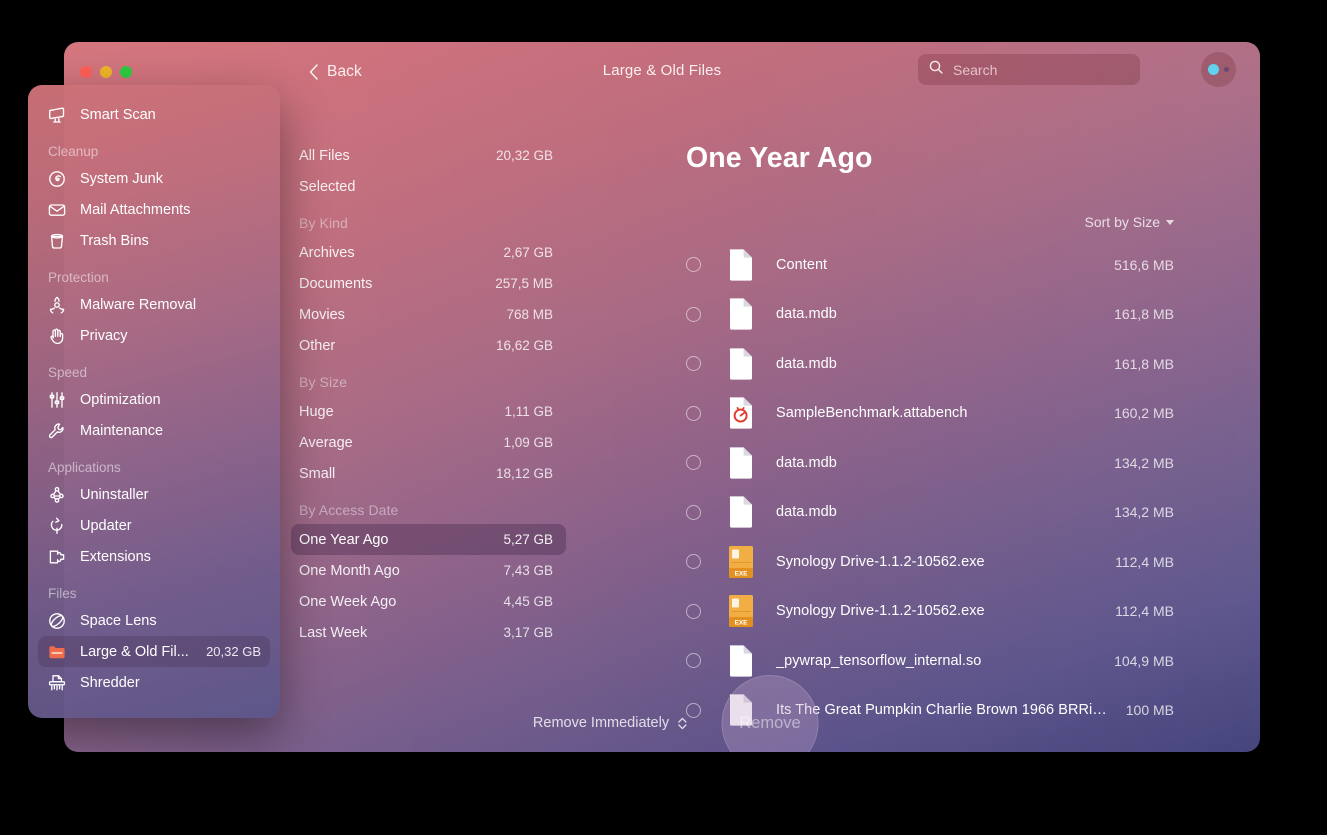  I want to click on filter-item-one-year-ago: One Year Ago 5,27 GB, so click(428, 539).